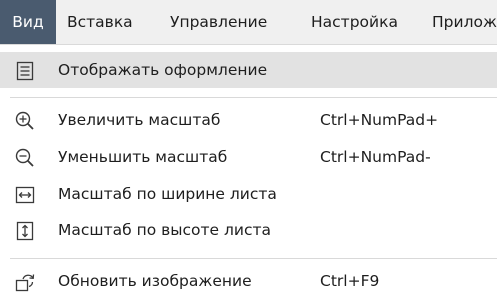  What do you see at coordinates (379, 120) in the screenshot?
I see `menu-item-shortcut: Ctrl+NumPad+` at bounding box center [379, 120].